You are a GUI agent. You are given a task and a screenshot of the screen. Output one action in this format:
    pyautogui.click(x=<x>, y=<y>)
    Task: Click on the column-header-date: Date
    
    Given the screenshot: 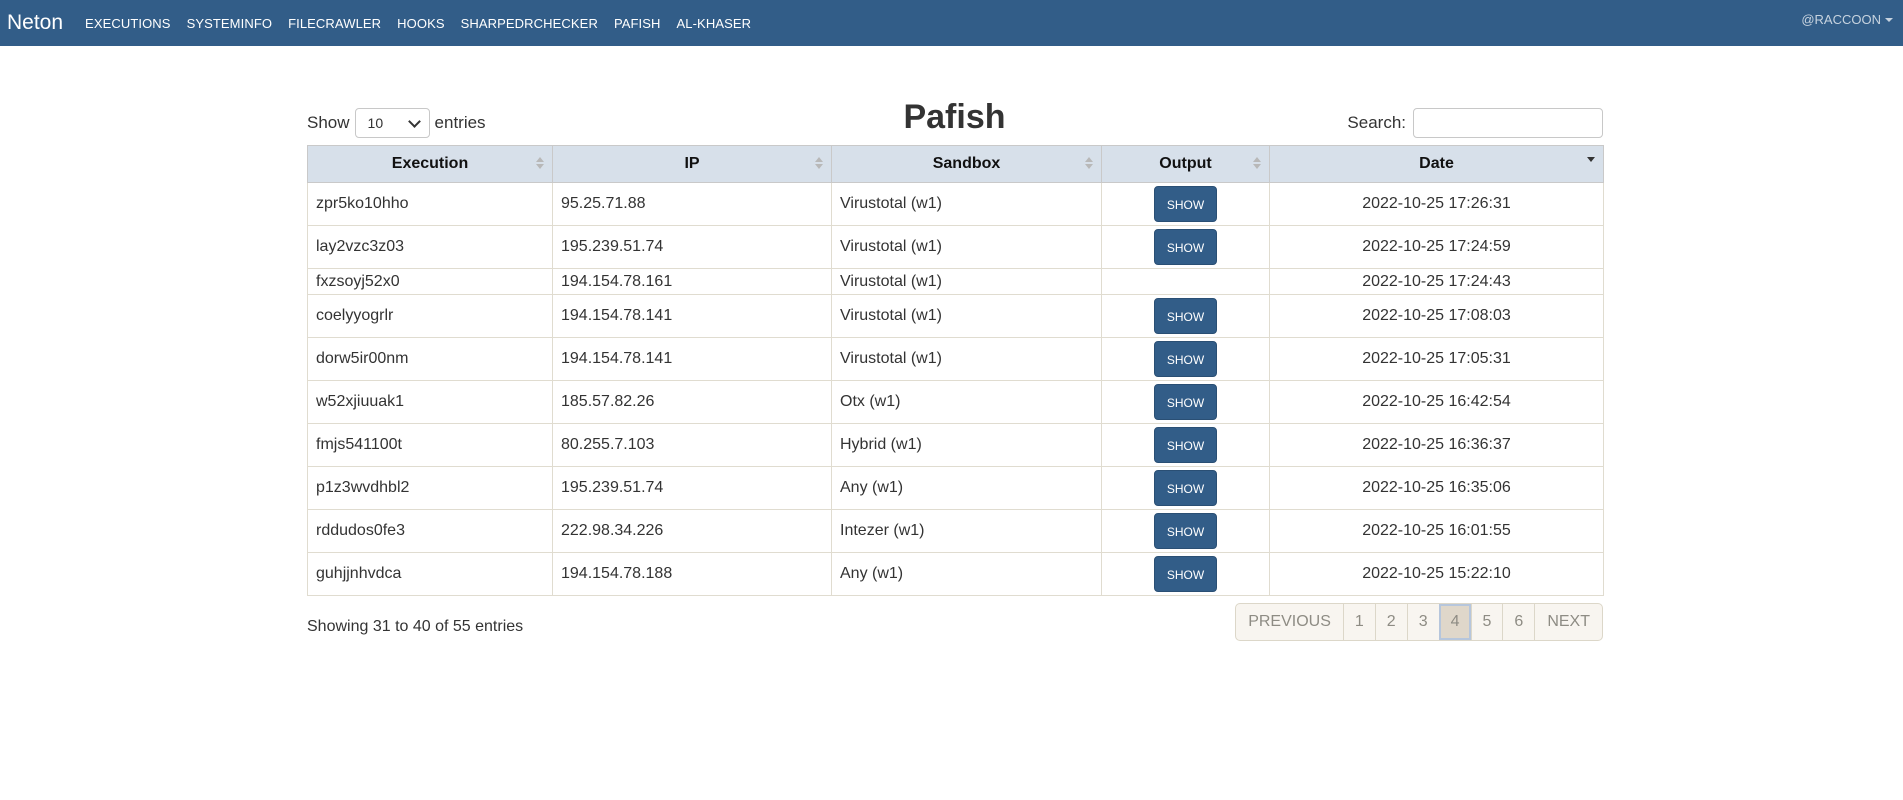 What is the action you would take?
    pyautogui.click(x=1436, y=164)
    